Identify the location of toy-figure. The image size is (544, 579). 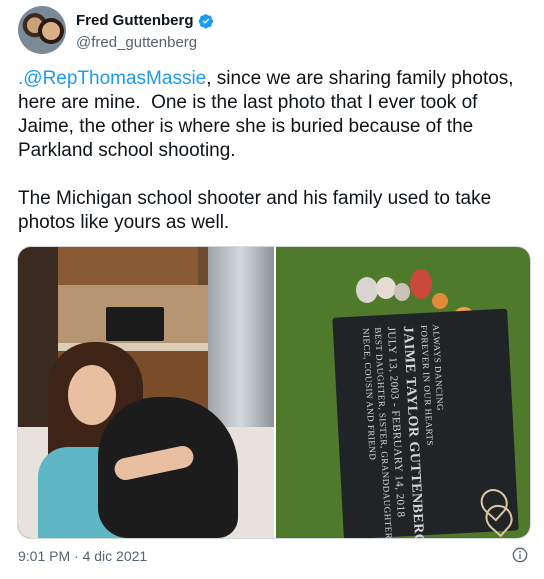
(421, 284).